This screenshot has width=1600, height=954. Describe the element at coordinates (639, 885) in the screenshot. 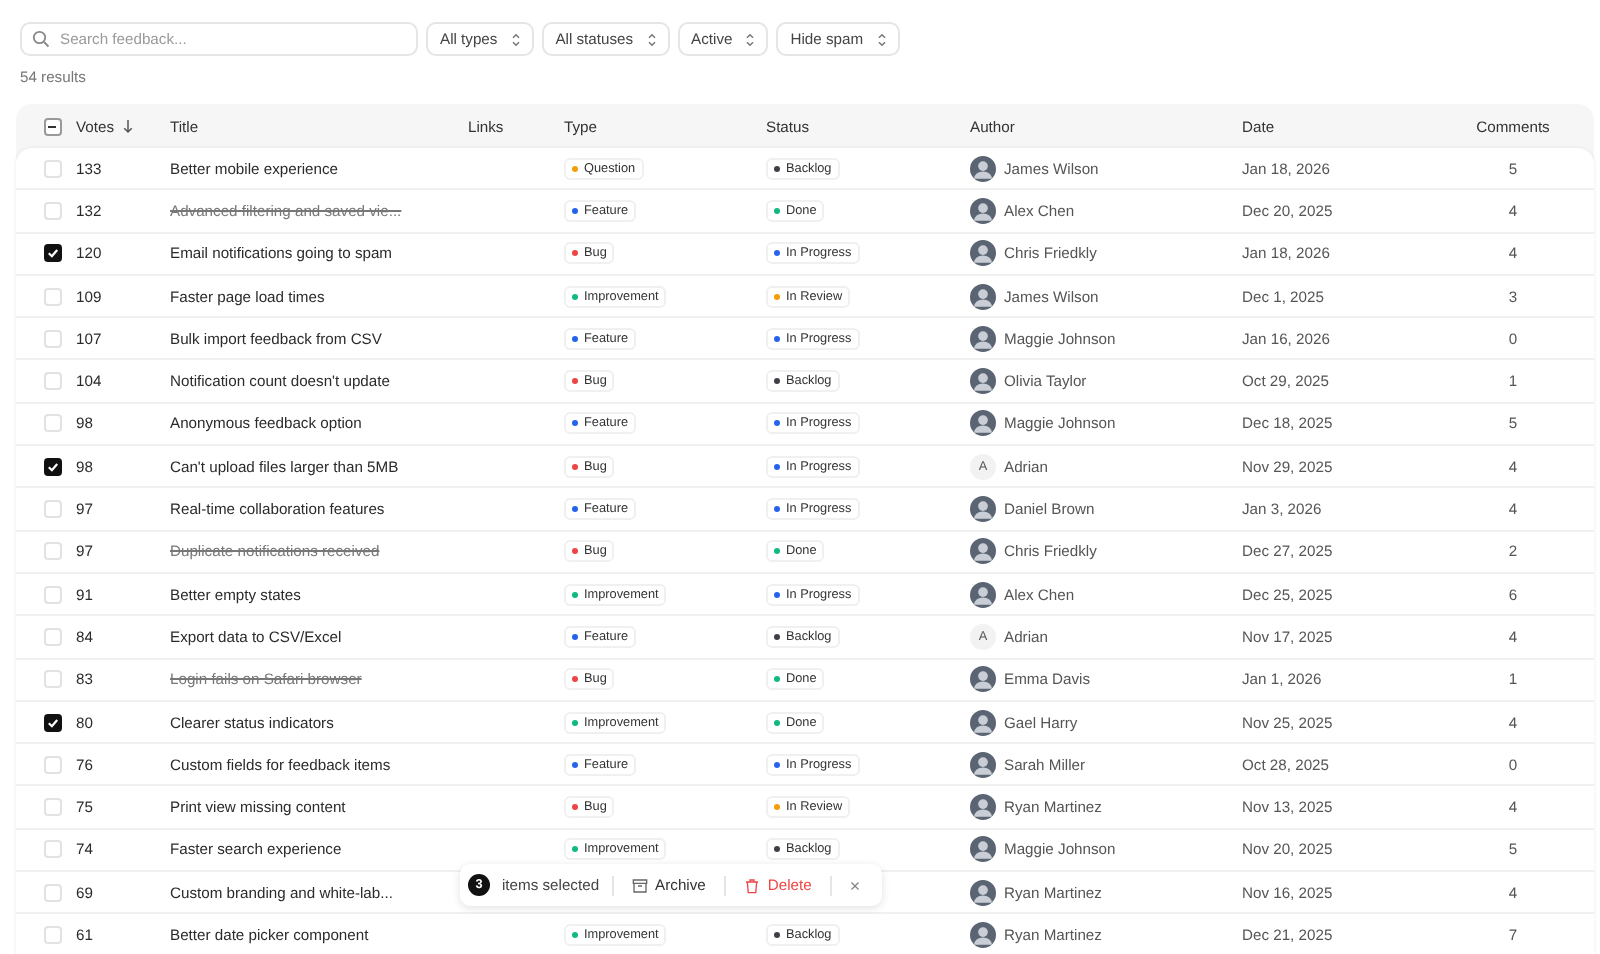

I see `archive-icon` at that location.